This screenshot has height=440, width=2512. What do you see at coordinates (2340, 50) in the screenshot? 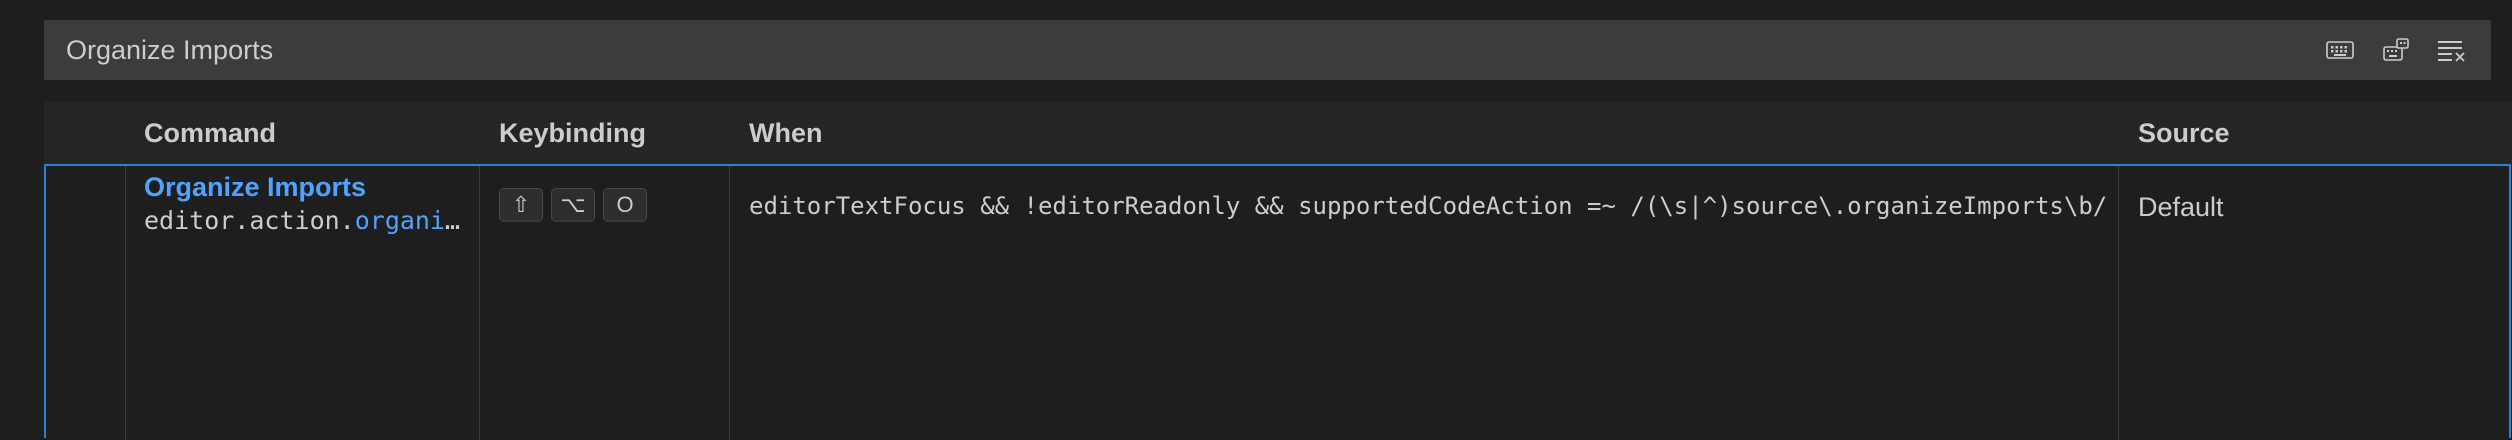
I see `keyboard-icon` at bounding box center [2340, 50].